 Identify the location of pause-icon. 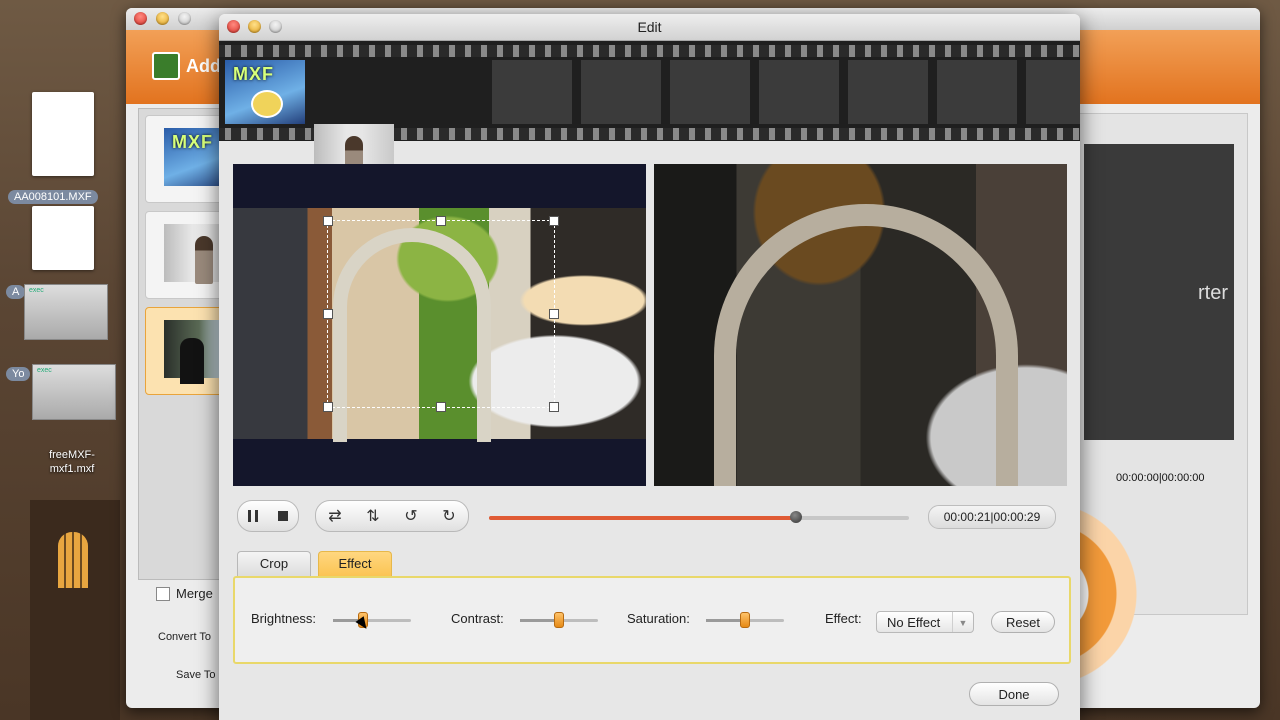
(253, 516).